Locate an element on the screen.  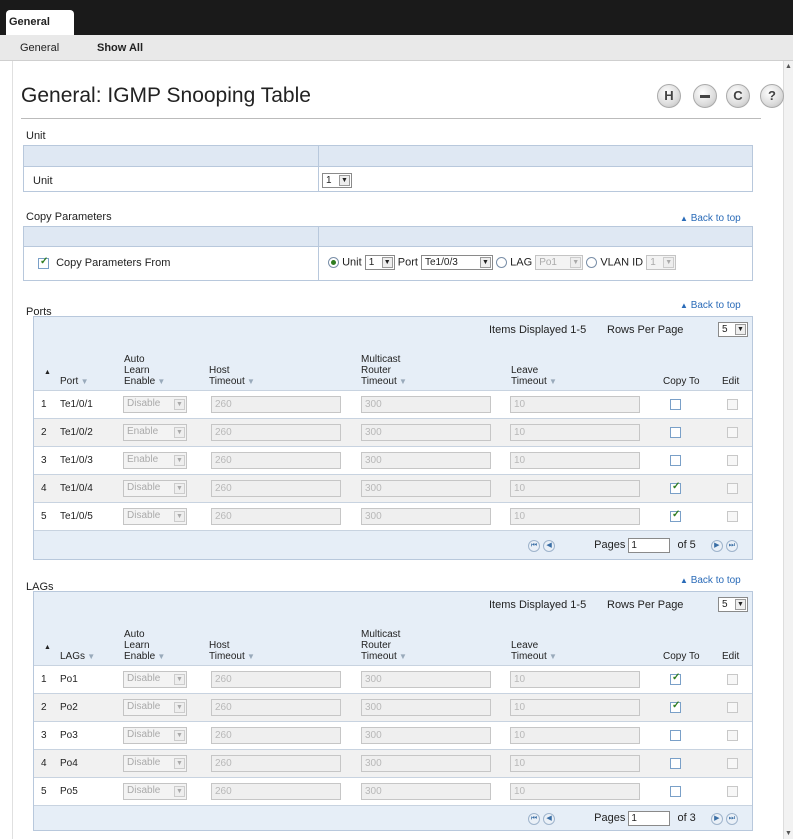
save-icon: H is located at coordinates (669, 96).